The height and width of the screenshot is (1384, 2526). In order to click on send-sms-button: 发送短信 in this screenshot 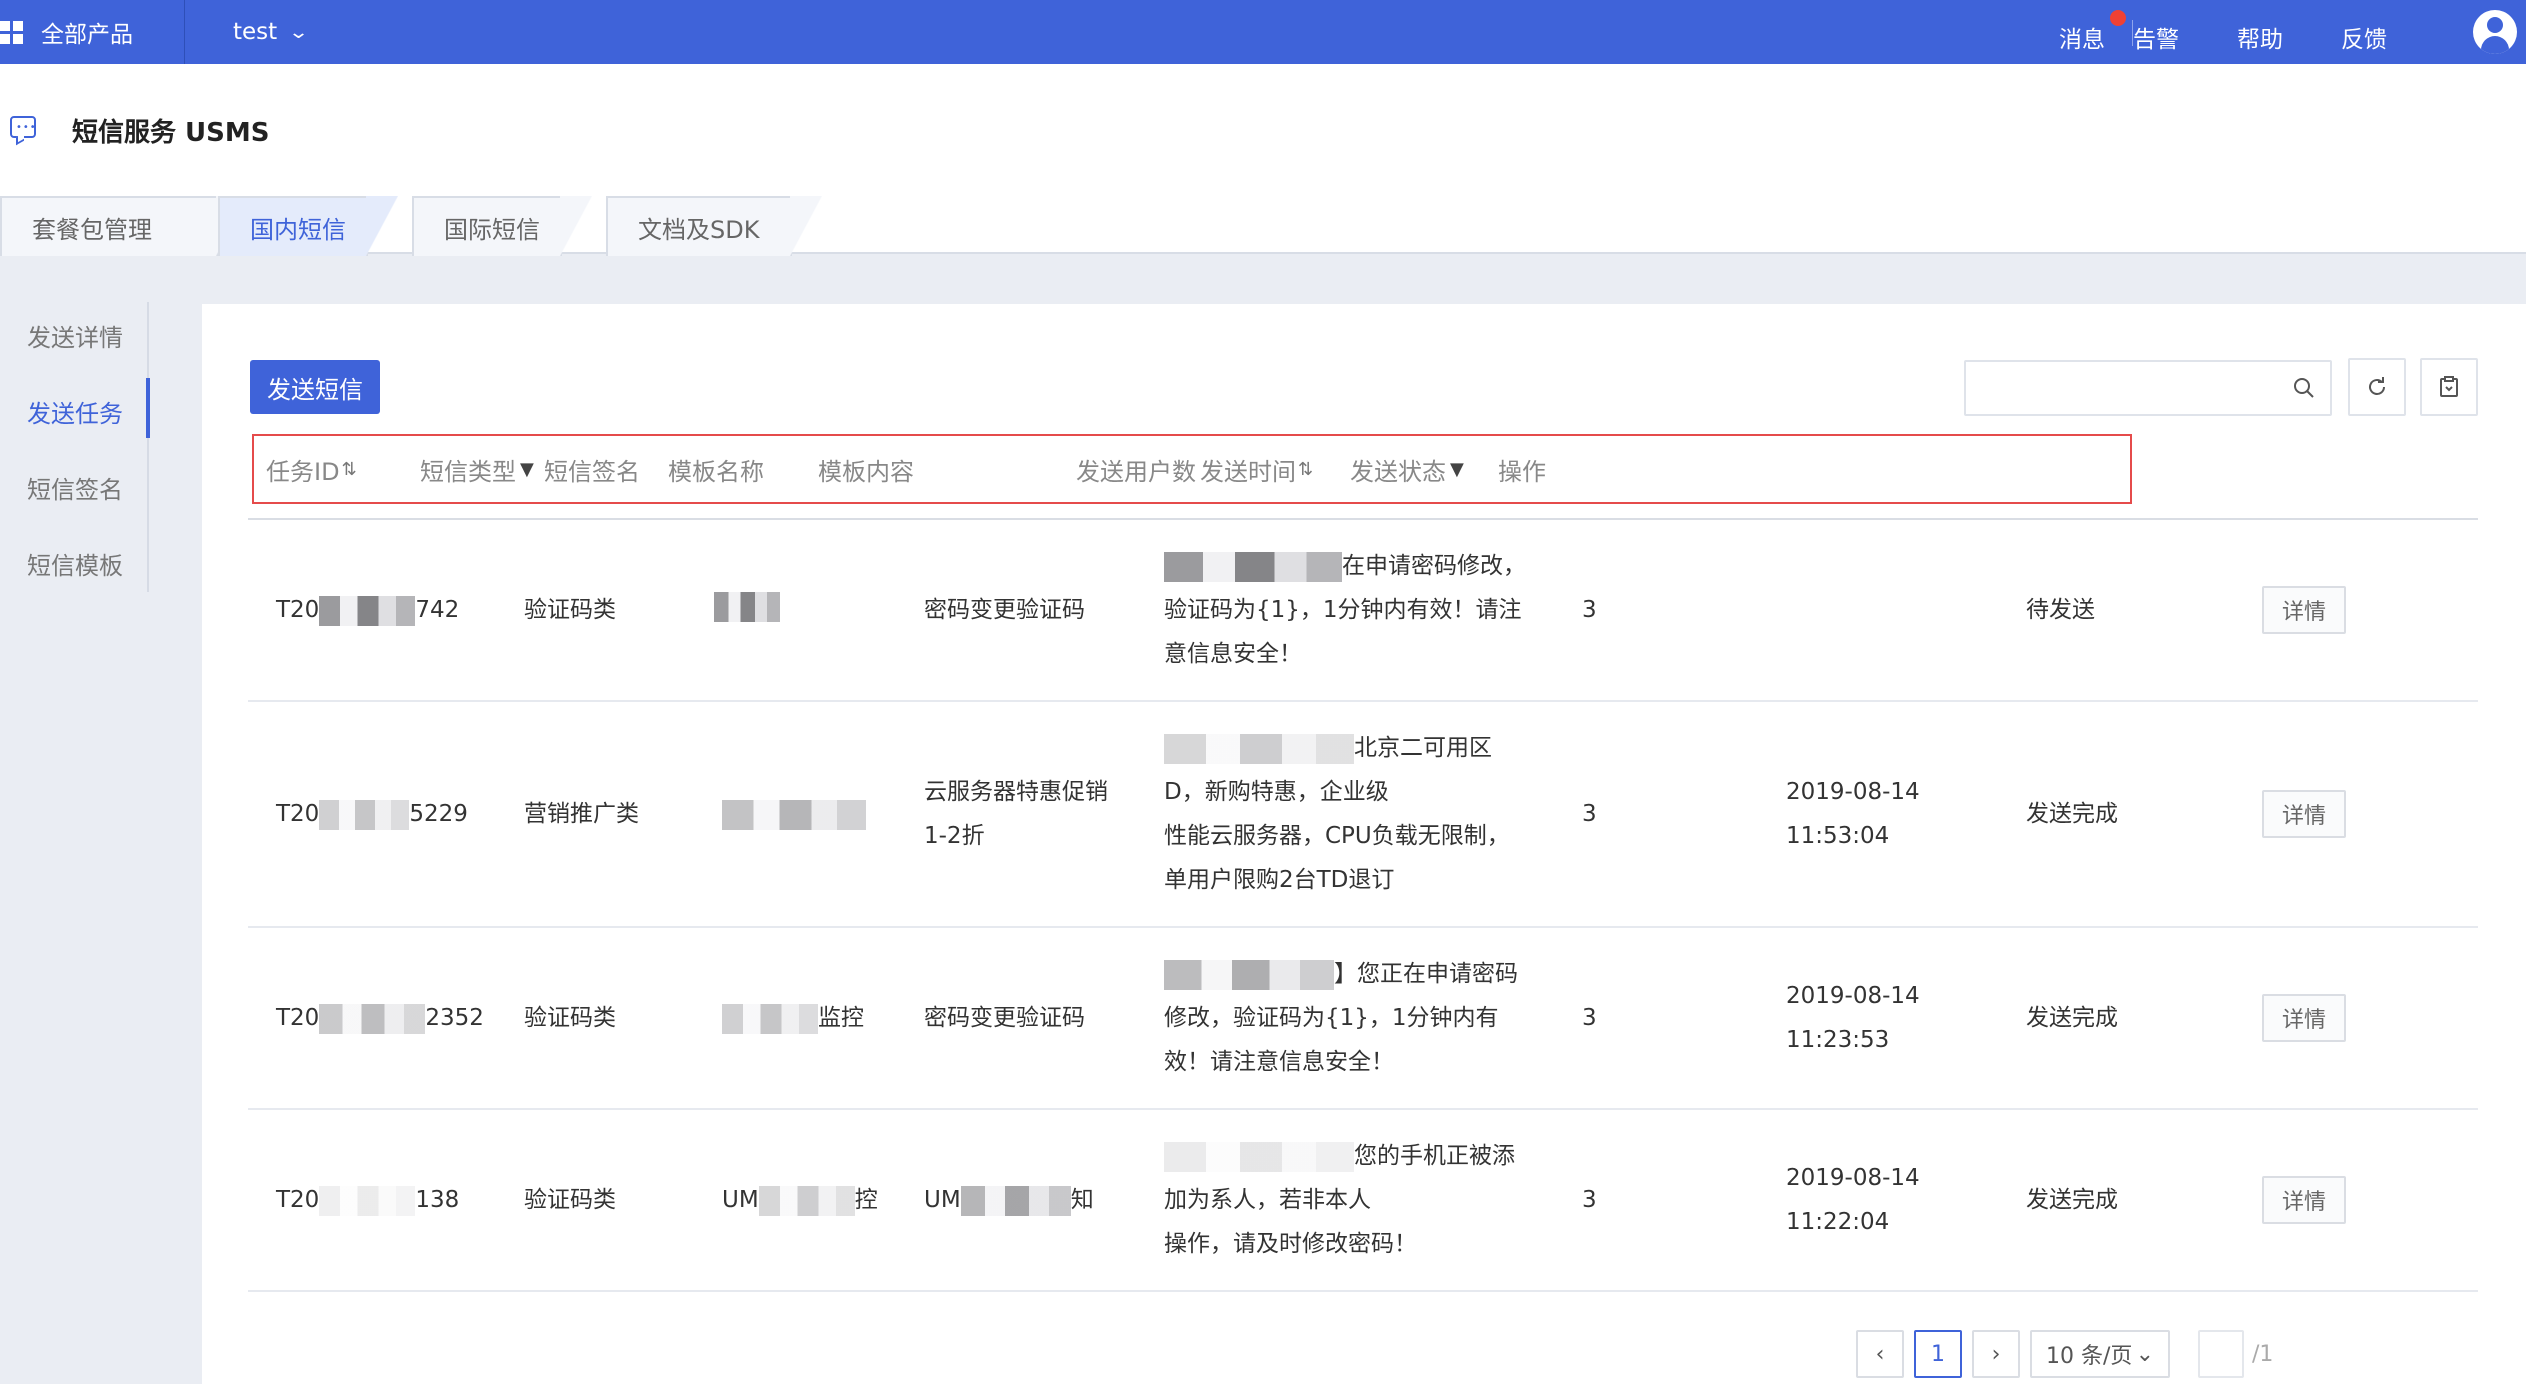, I will do `click(315, 387)`.